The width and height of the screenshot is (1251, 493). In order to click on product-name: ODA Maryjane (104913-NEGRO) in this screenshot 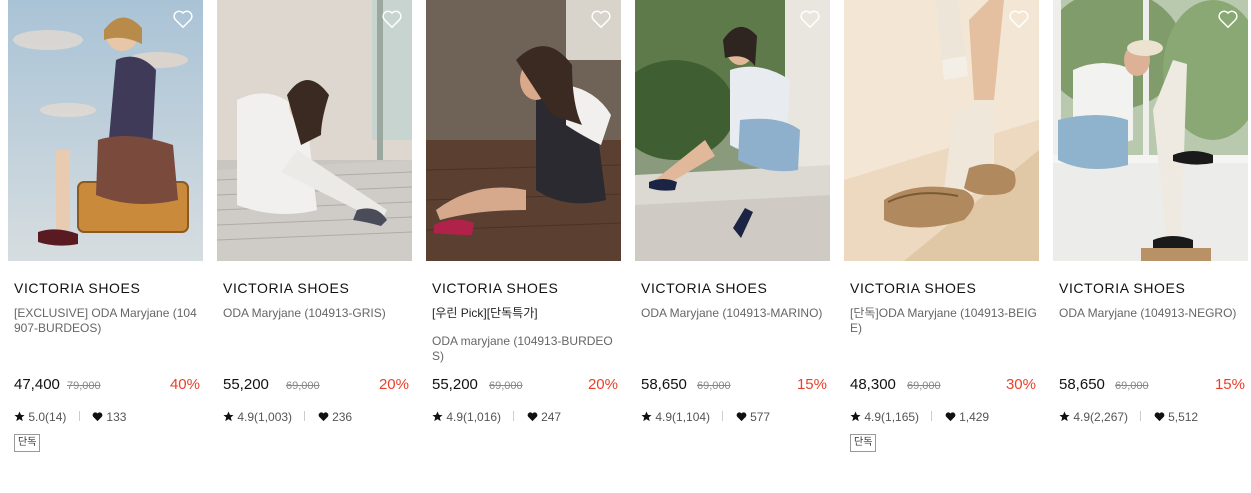, I will do `click(1153, 313)`.